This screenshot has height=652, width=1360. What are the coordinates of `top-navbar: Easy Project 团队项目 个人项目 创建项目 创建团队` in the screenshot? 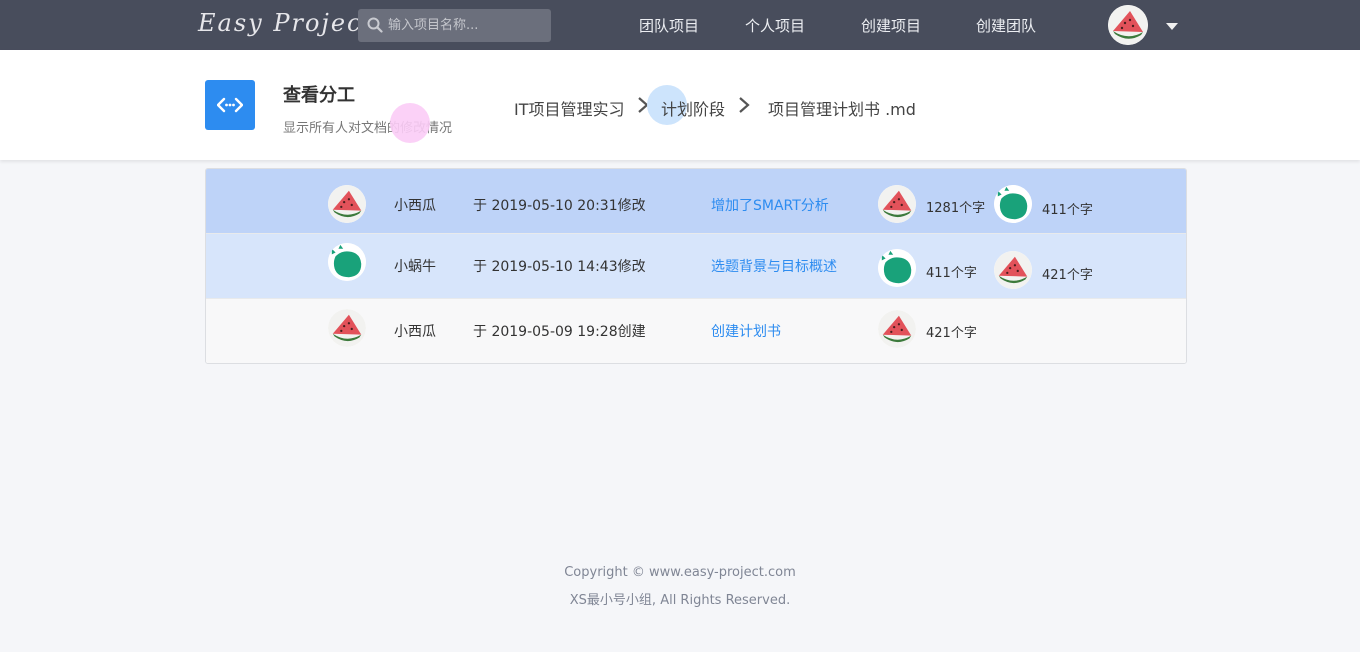 It's located at (680, 25).